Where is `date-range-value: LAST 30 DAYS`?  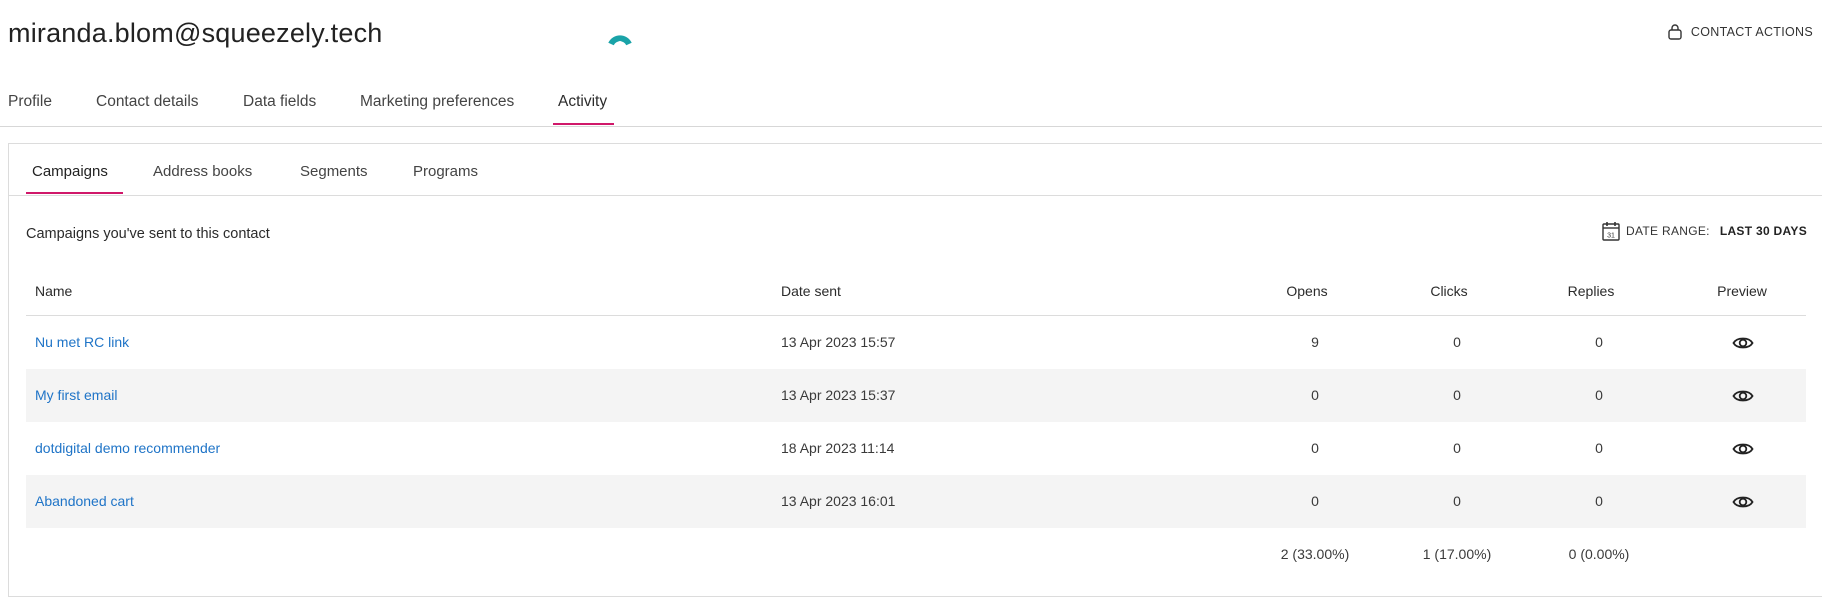
date-range-value: LAST 30 DAYS is located at coordinates (1763, 231).